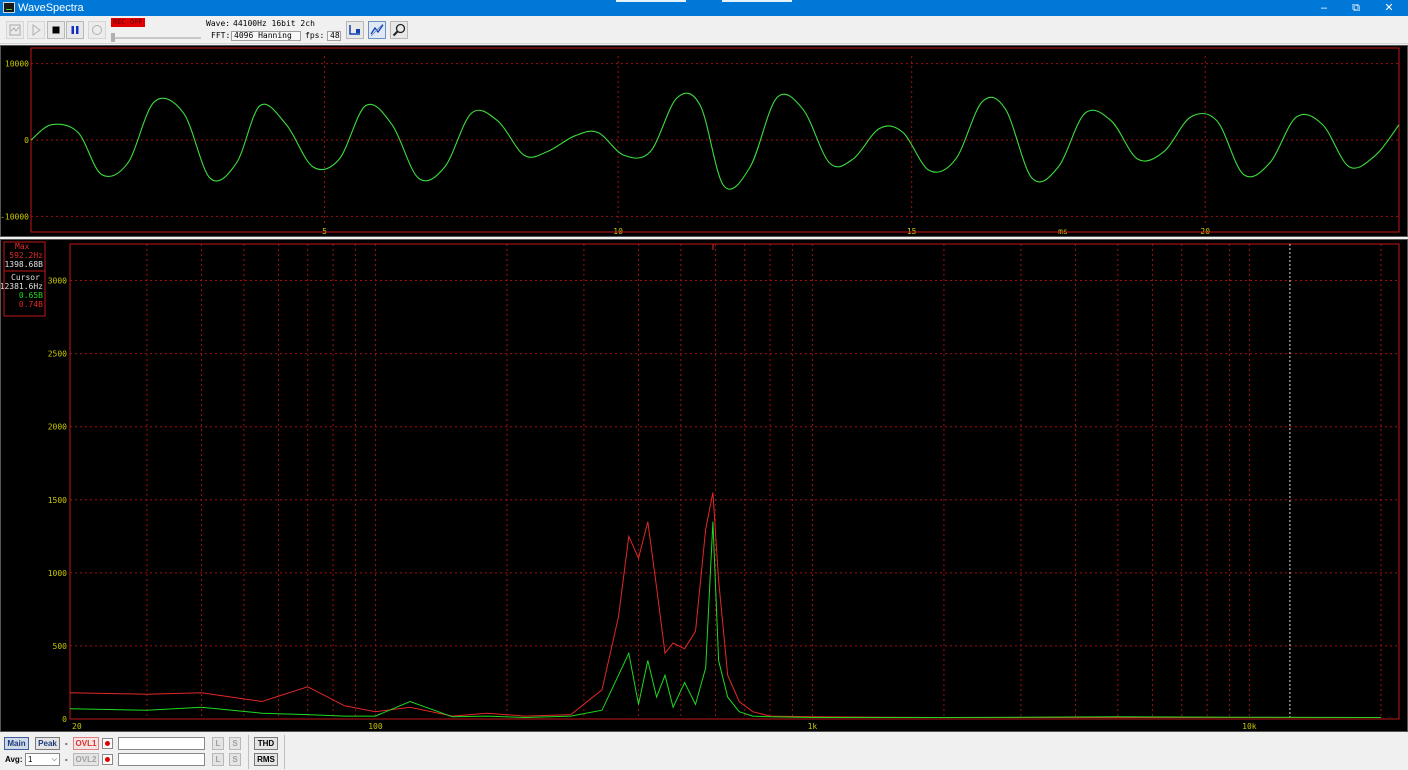 The height and width of the screenshot is (770, 1408). I want to click on restore-button: ⧉, so click(1356, 8).